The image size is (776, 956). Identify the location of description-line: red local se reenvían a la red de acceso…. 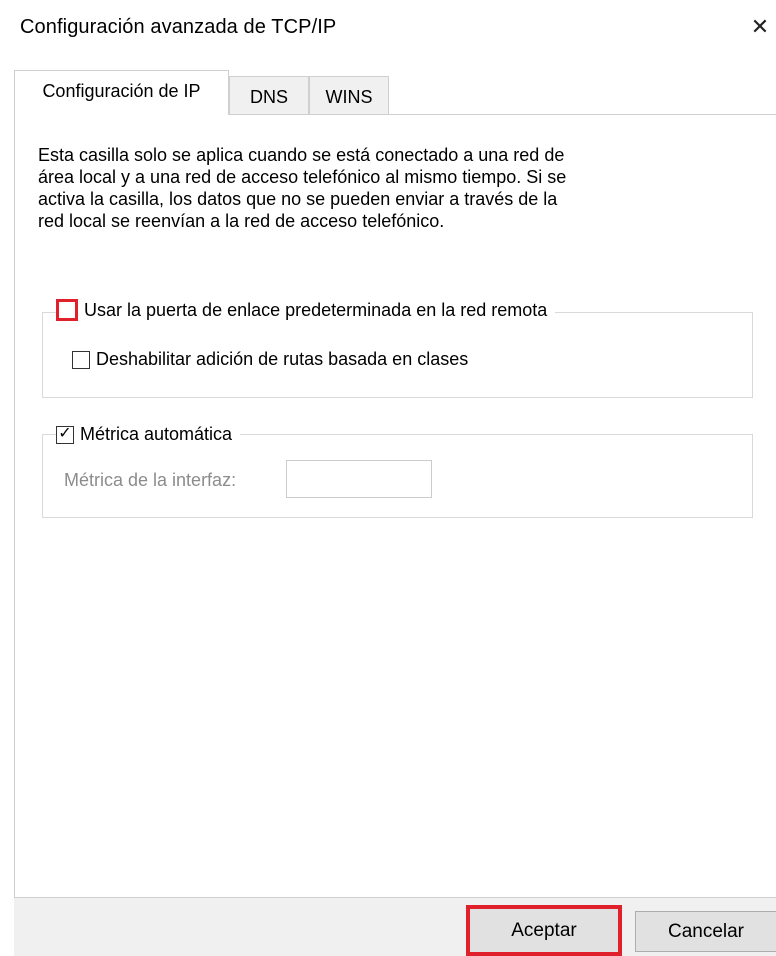
(241, 221).